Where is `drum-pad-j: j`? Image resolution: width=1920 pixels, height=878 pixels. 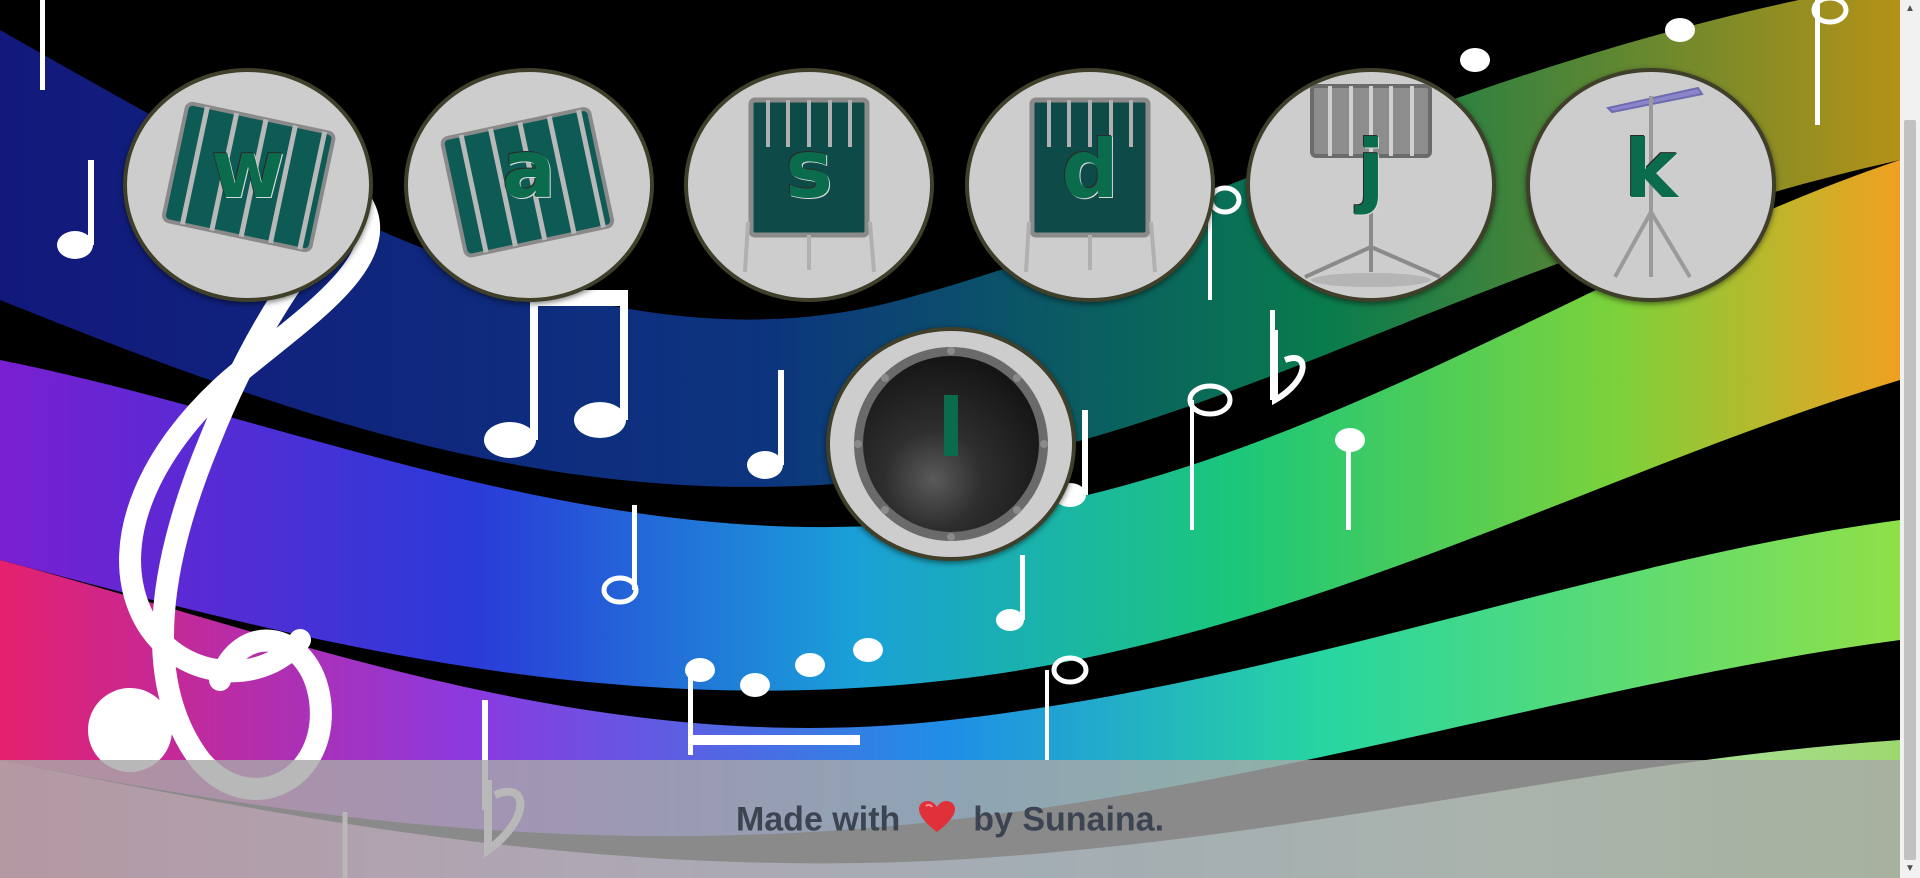 drum-pad-j: j is located at coordinates (1371, 185).